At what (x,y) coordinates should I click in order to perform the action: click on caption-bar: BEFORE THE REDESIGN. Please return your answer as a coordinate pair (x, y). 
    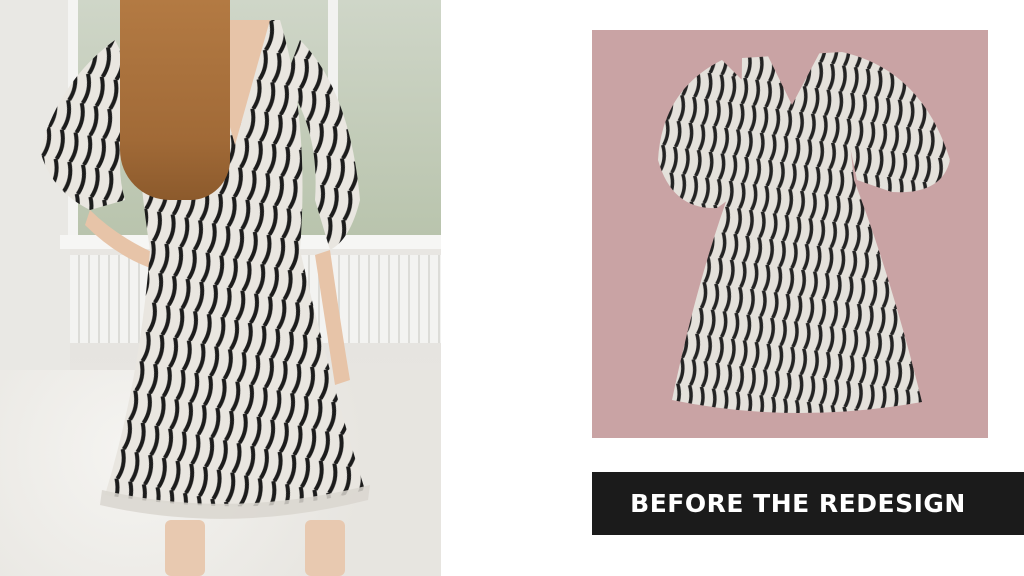
    Looking at the image, I should click on (808, 503).